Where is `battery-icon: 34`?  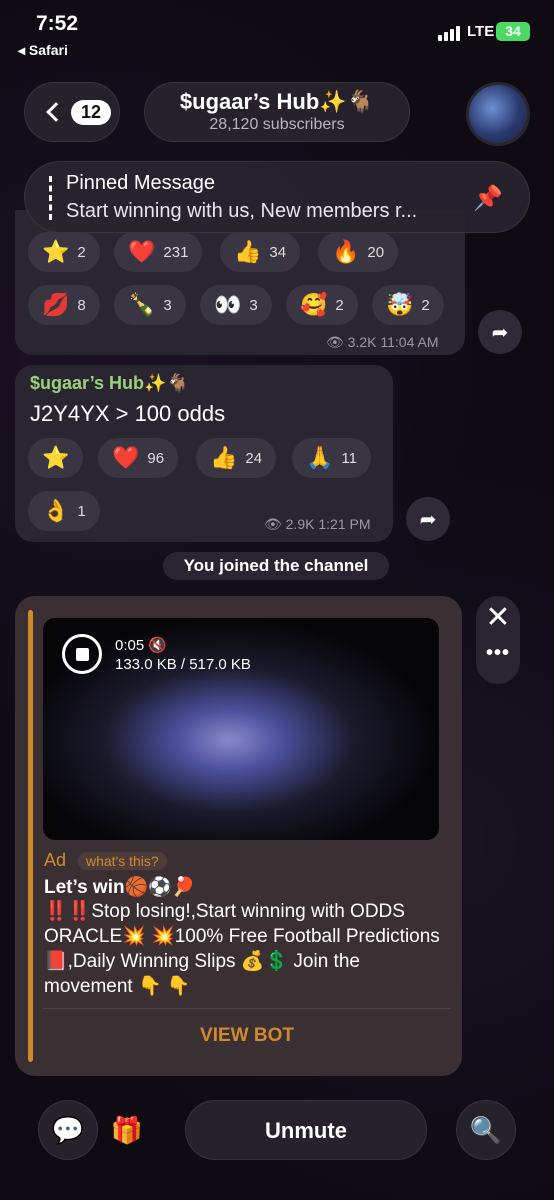 battery-icon: 34 is located at coordinates (513, 31).